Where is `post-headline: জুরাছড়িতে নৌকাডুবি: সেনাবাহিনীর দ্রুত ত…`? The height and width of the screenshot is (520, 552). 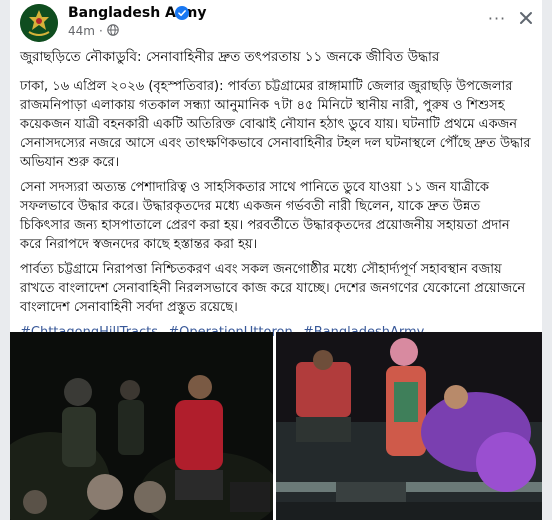 post-headline: জুরাছড়িতে নৌকাডুবি: সেনাবাহিনীর দ্রুত ত… is located at coordinates (230, 57).